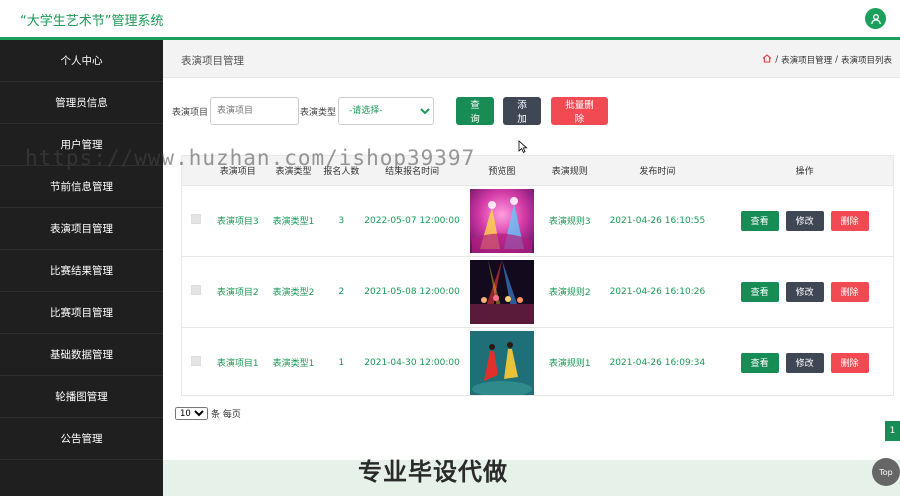  I want to click on sidebar-item-label: 比赛项目管理, so click(81, 313).